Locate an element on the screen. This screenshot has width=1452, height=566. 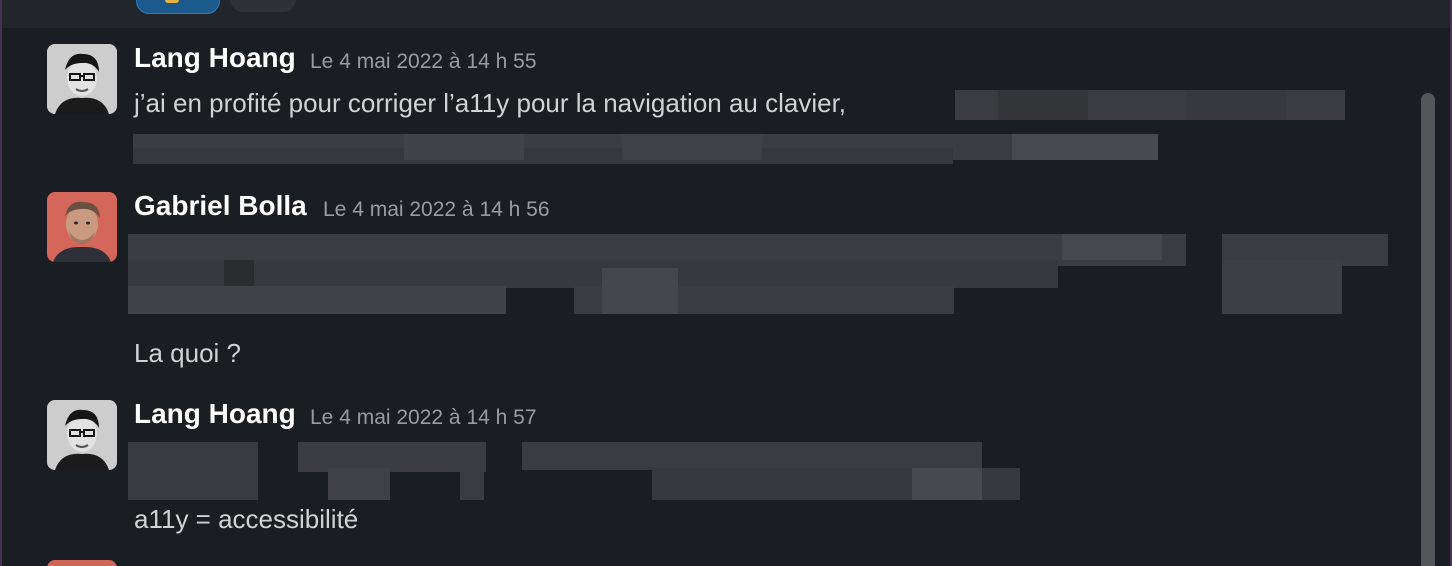
message-timestamp: Le 4 mai 2022 à 14 h 56 is located at coordinates (436, 210).